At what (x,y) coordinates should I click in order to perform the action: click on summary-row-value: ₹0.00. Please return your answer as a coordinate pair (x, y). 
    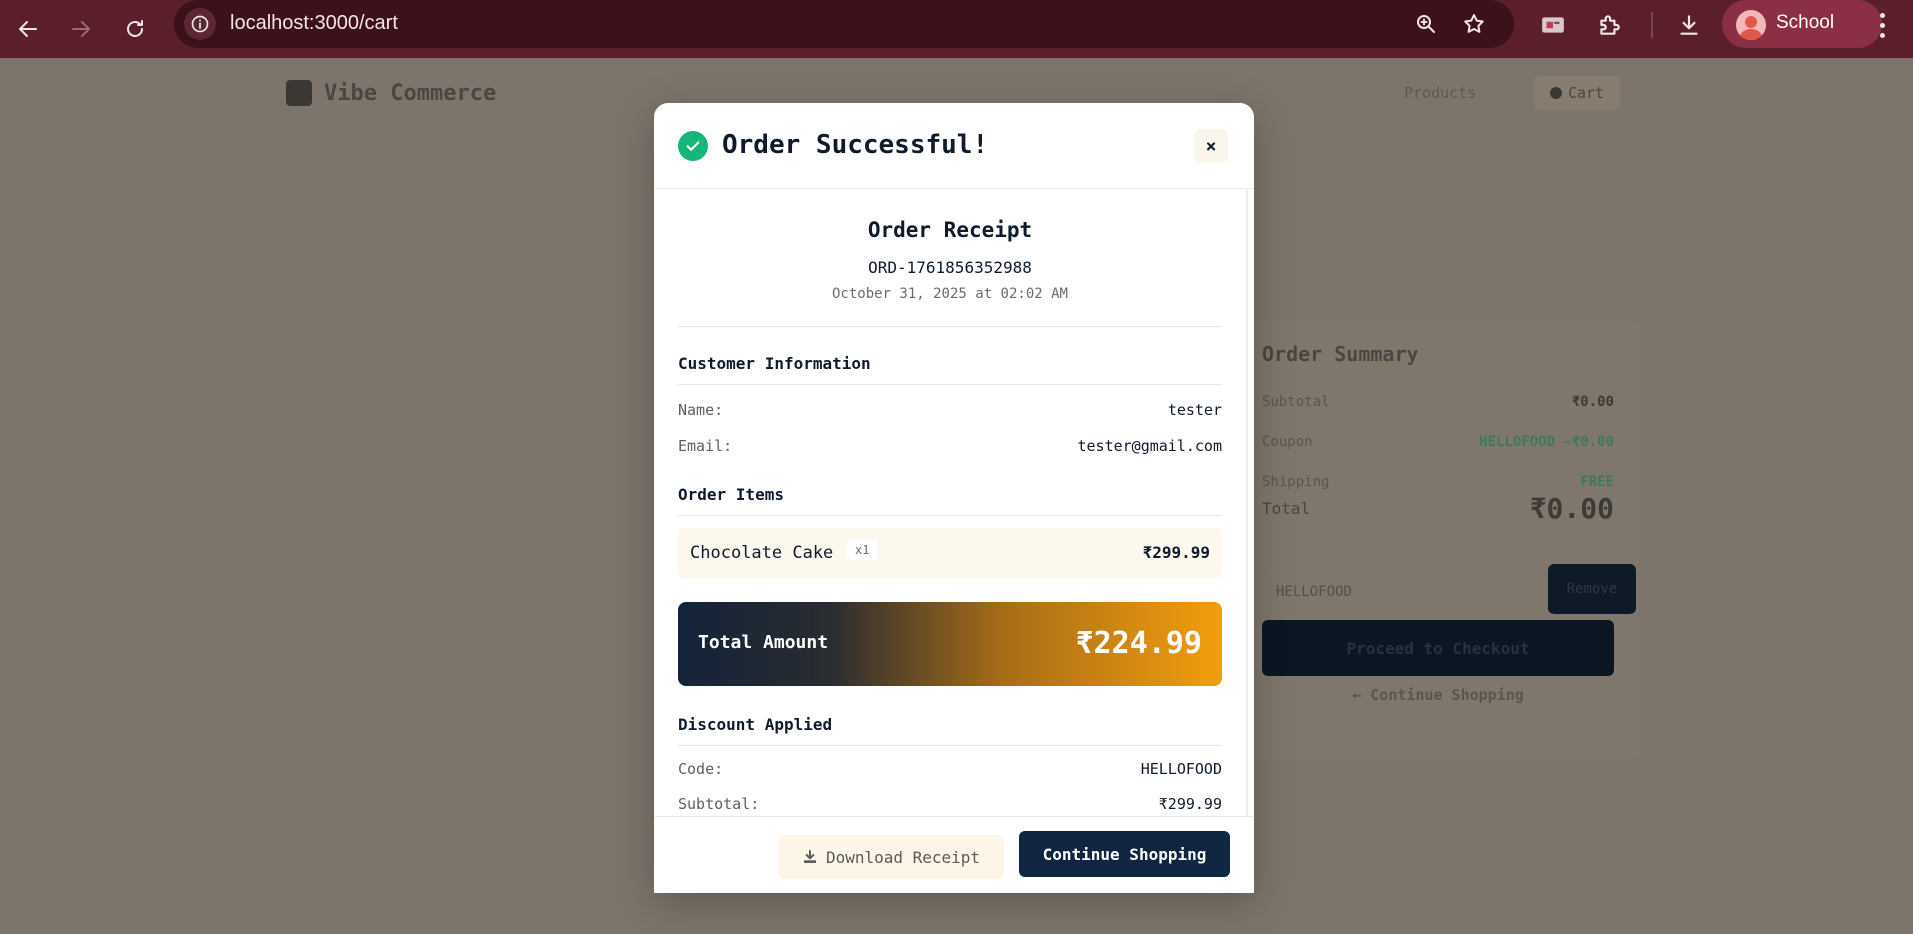
    Looking at the image, I should click on (1592, 402).